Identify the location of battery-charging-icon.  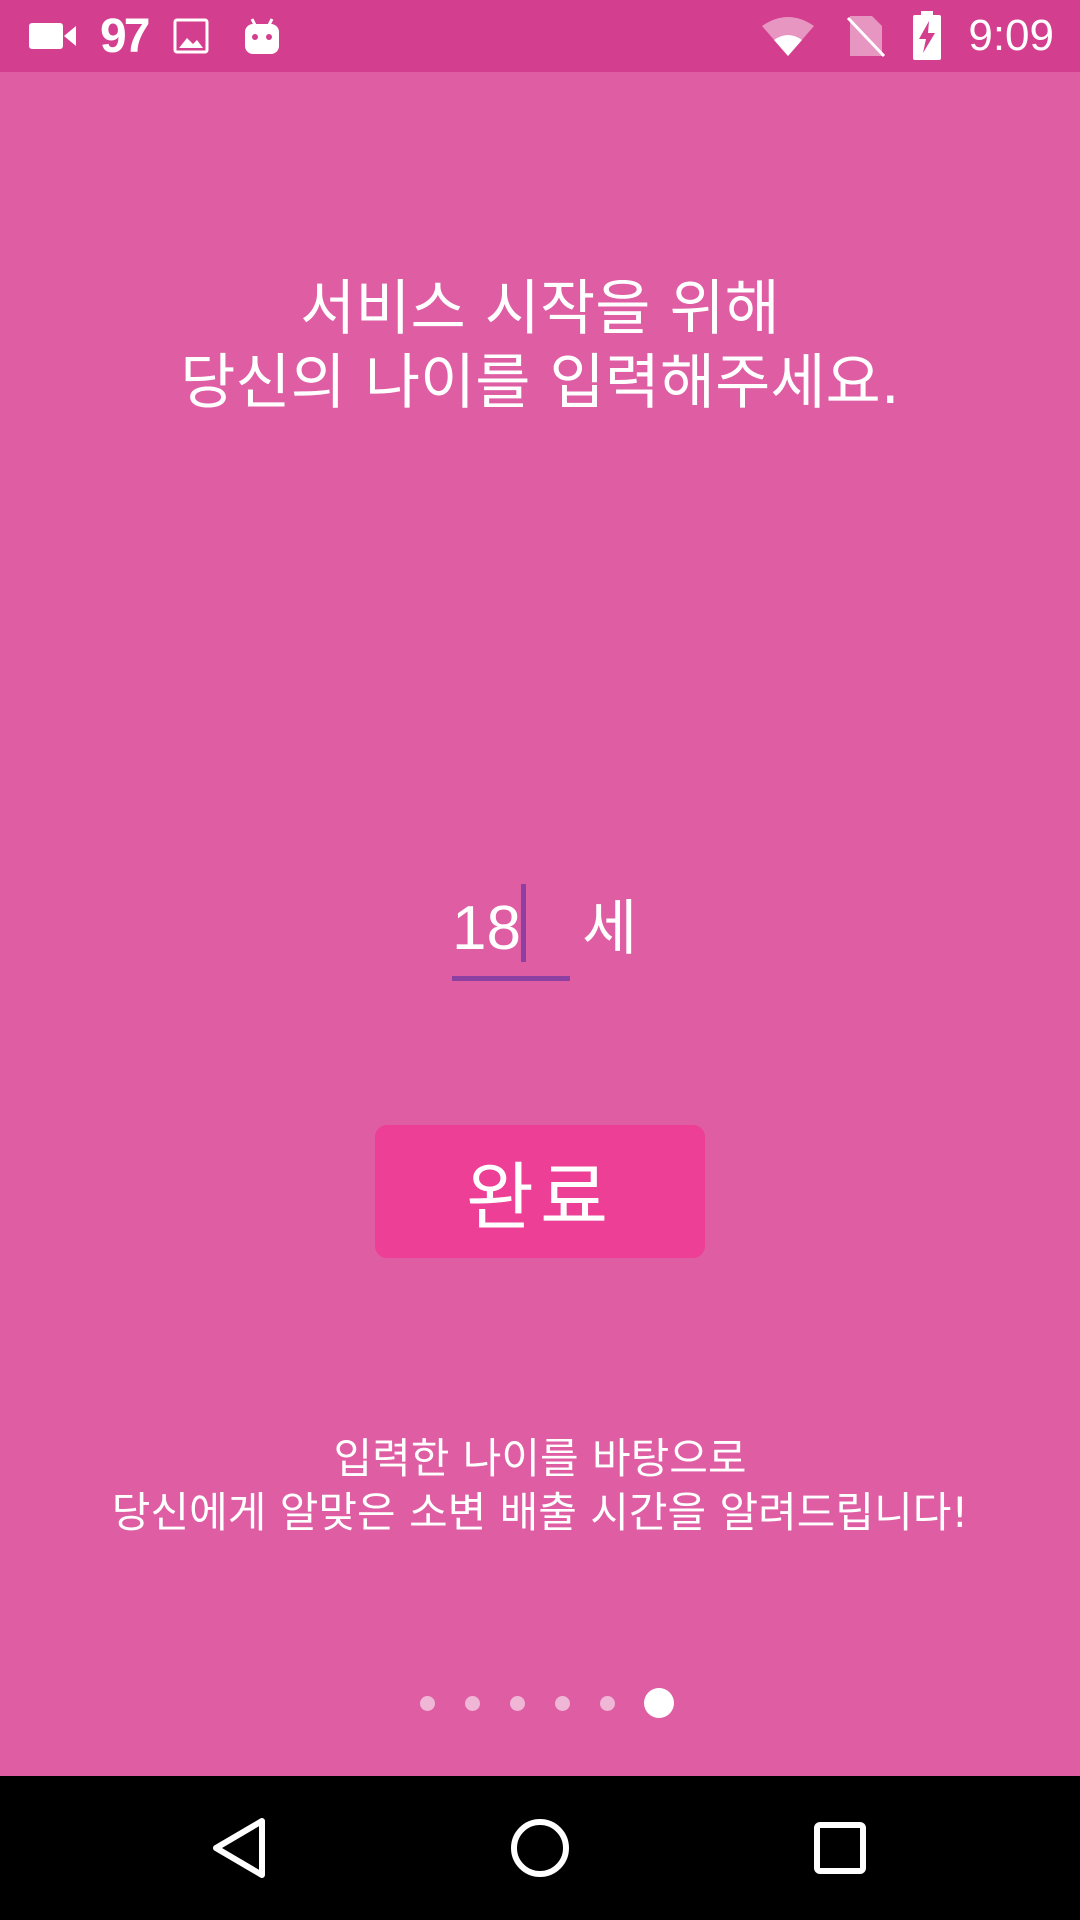
(927, 36).